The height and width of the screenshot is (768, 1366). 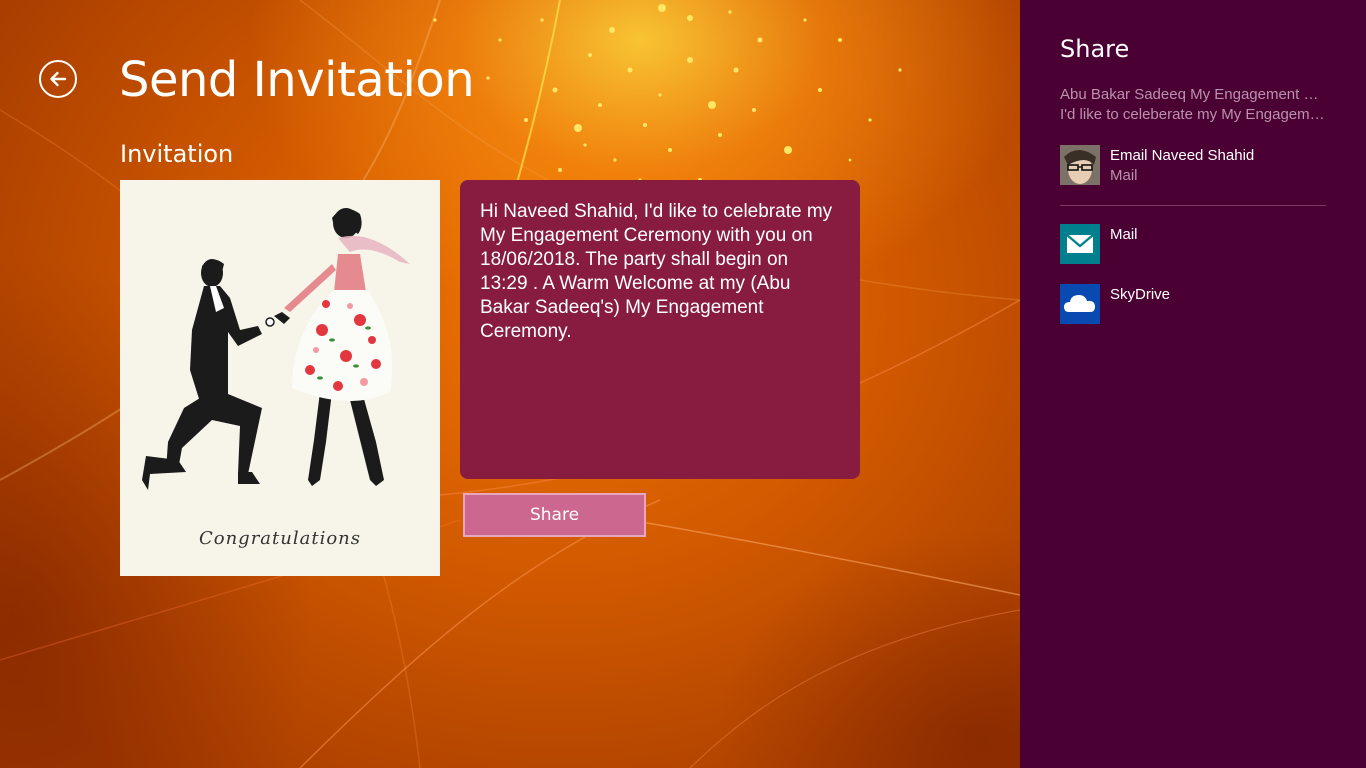 I want to click on contact-avatar, so click(x=1080, y=165).